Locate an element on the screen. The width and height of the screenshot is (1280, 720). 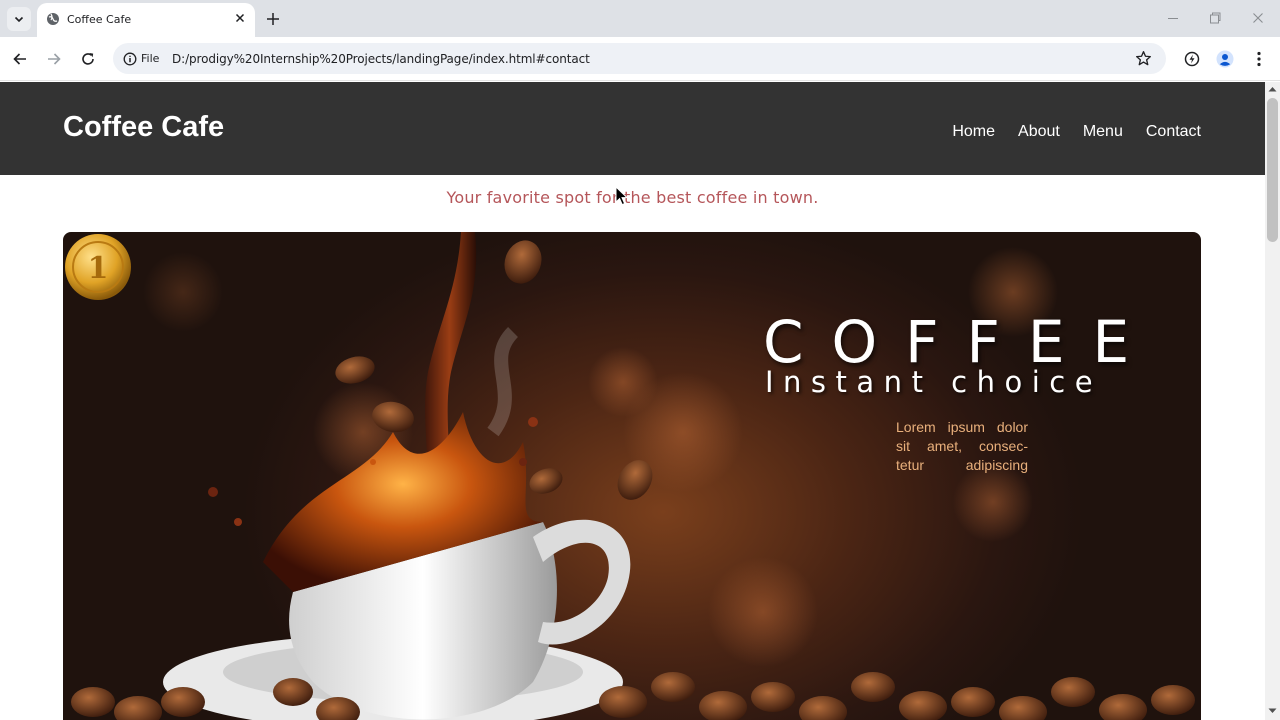
site-info-chip: File is located at coordinates (142, 58).